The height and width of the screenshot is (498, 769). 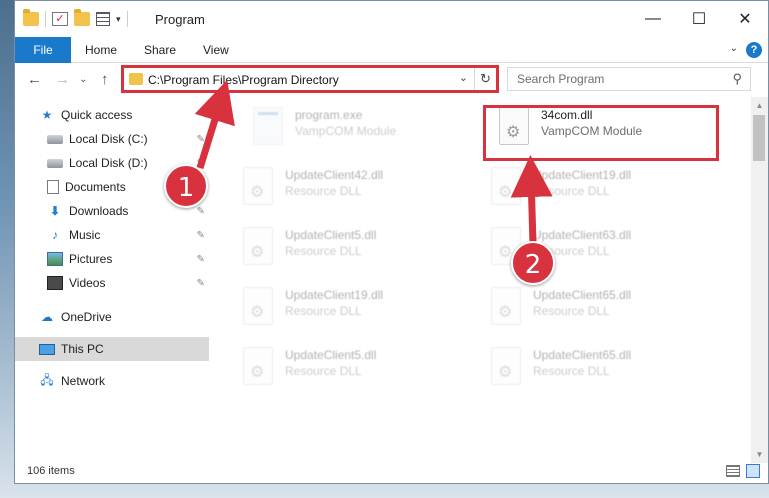 What do you see at coordinates (51, 471) in the screenshot?
I see `item-count: 106 items` at bounding box center [51, 471].